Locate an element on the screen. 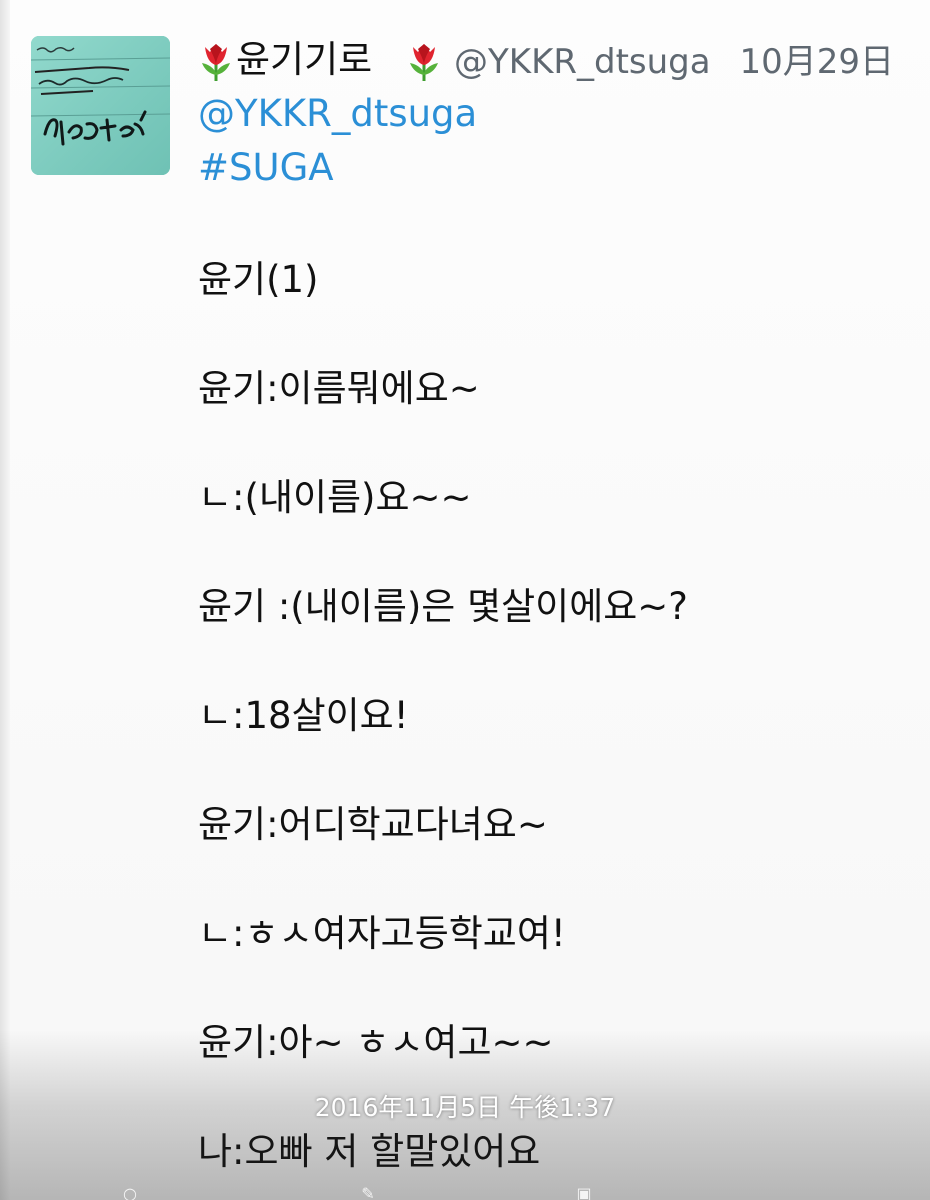 This screenshot has width=930, height=1200. user-handle: @YKKR_dtsuga is located at coordinates (582, 62).